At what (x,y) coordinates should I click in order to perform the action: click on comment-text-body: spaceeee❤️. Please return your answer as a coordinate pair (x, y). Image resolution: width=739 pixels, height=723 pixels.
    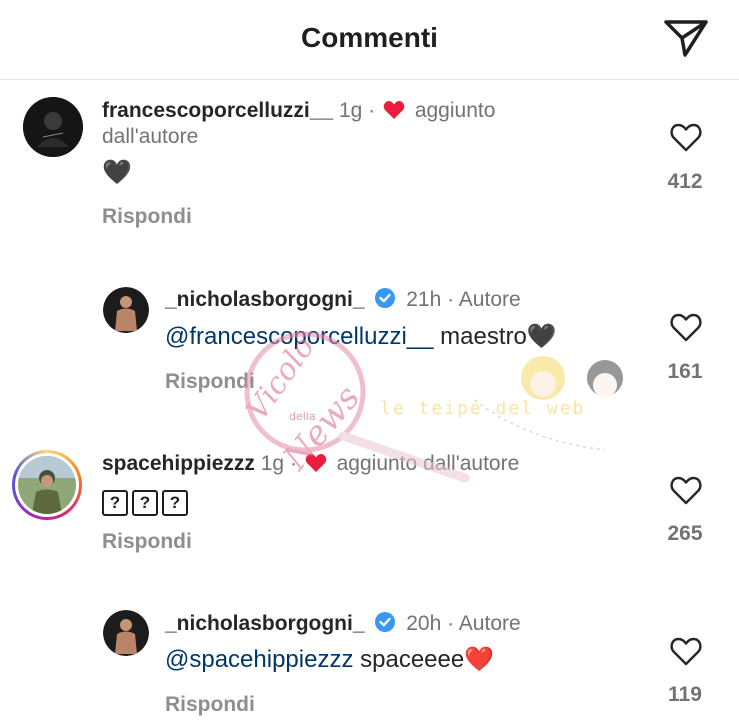
    Looking at the image, I should click on (424, 659).